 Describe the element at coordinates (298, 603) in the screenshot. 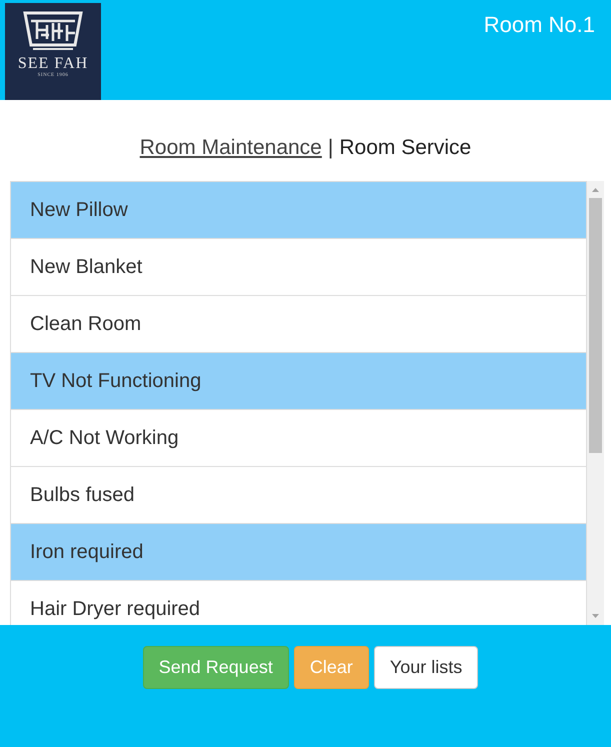

I see `list-item: Hair Dryer required` at that location.